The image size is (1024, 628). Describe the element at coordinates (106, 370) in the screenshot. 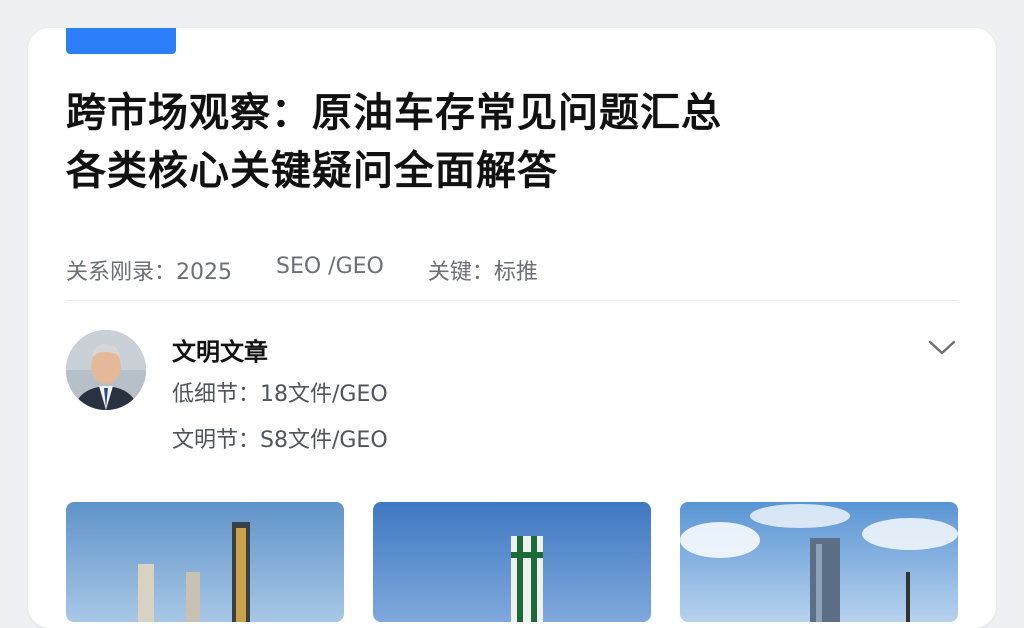

I see `avatar` at that location.